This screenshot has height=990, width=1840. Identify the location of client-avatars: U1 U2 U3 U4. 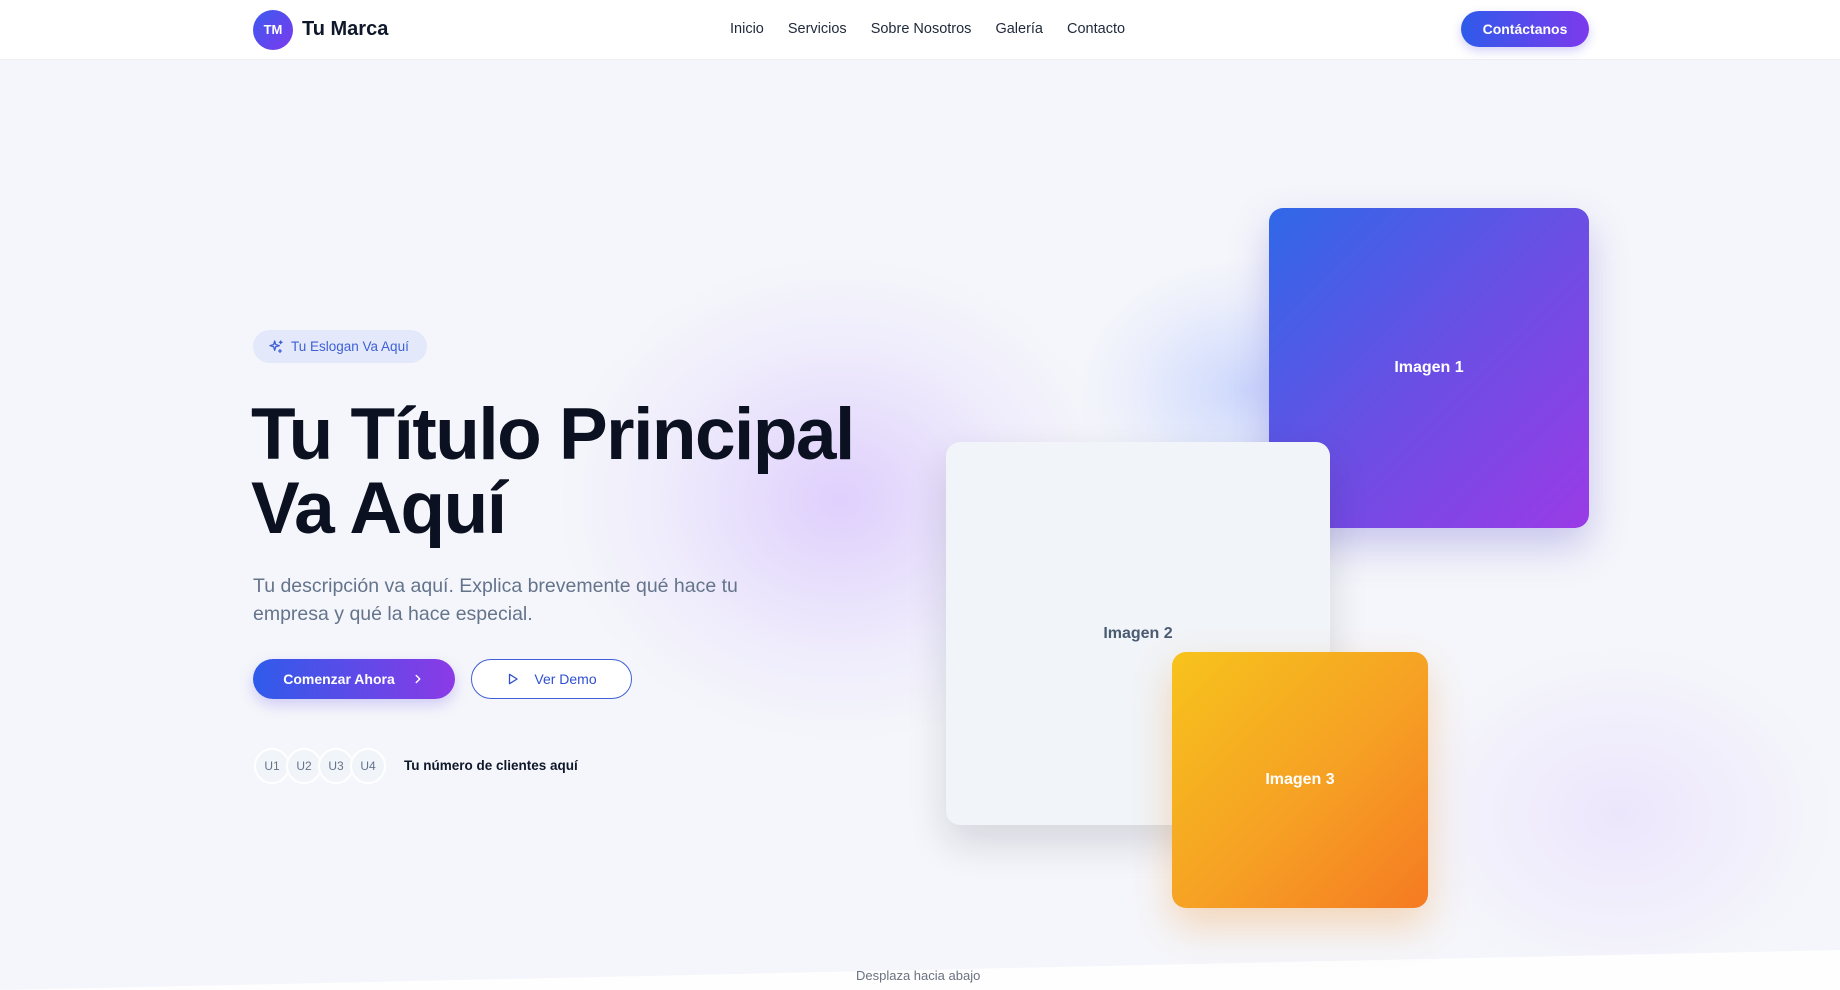
(320, 766).